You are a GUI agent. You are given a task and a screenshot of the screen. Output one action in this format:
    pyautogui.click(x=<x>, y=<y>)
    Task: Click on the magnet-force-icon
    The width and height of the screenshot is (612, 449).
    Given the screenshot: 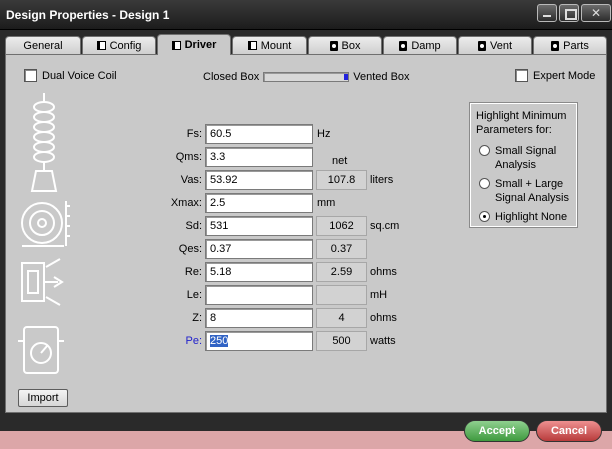 What is the action you would take?
    pyautogui.click(x=42, y=282)
    